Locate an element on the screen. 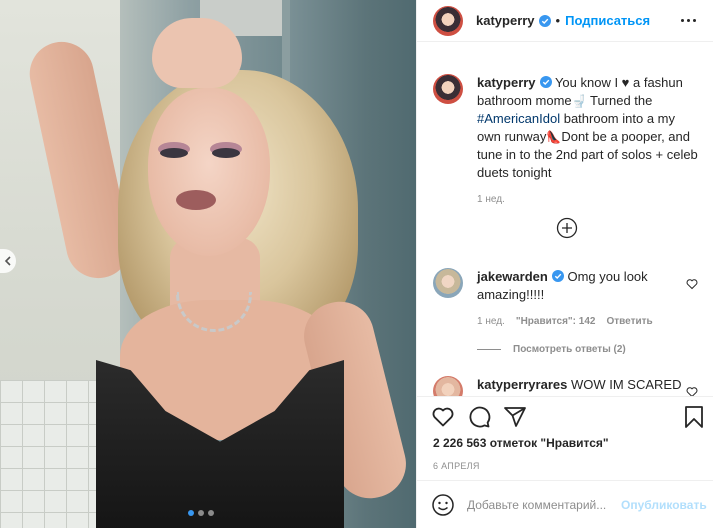 This screenshot has width=713, height=528. caption-meta: 1 нед. is located at coordinates (587, 199).